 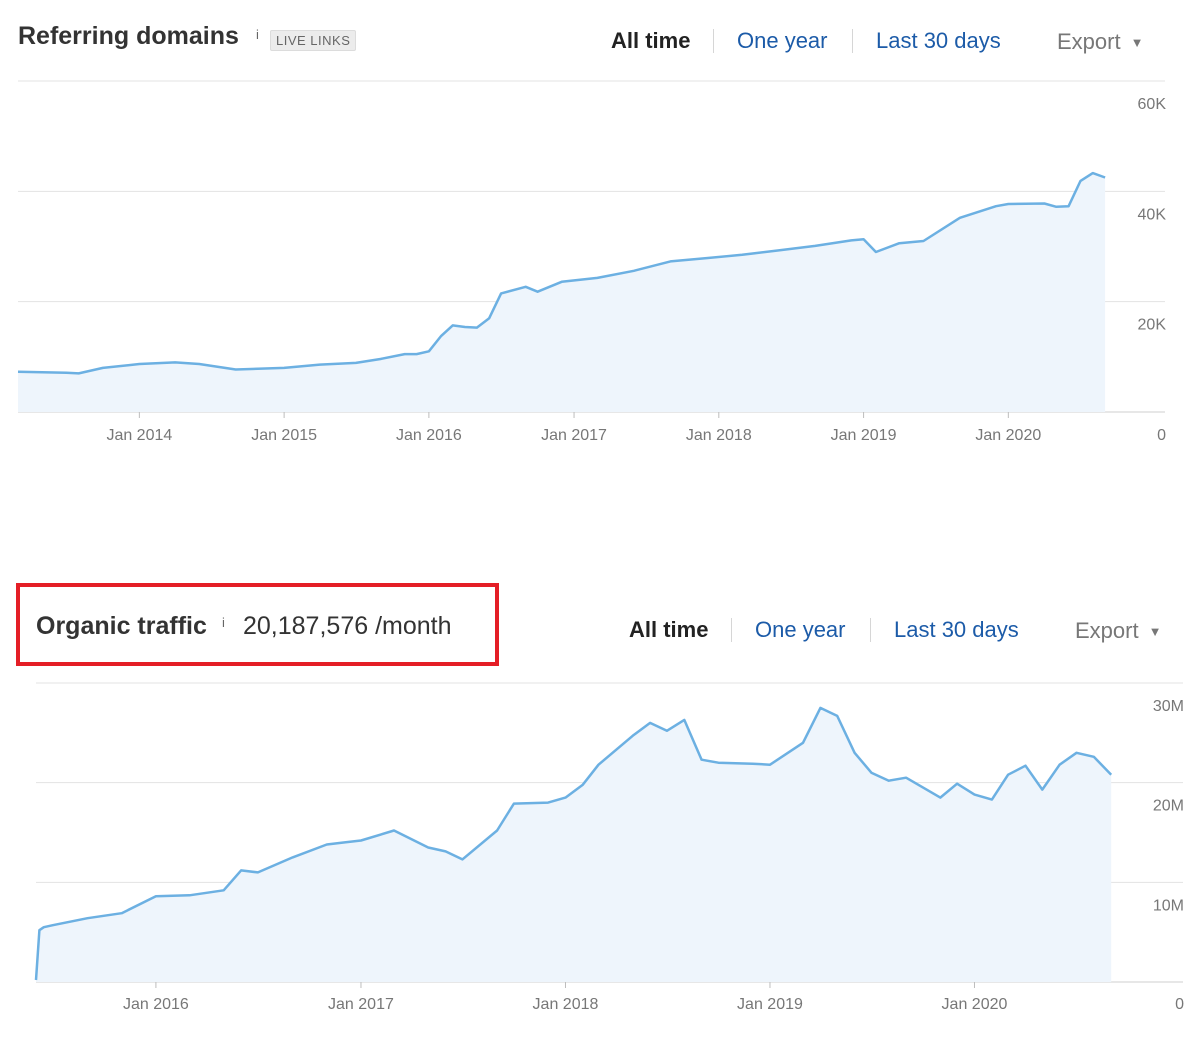 What do you see at coordinates (1152, 214) in the screenshot?
I see `y-tick-label: 40K` at bounding box center [1152, 214].